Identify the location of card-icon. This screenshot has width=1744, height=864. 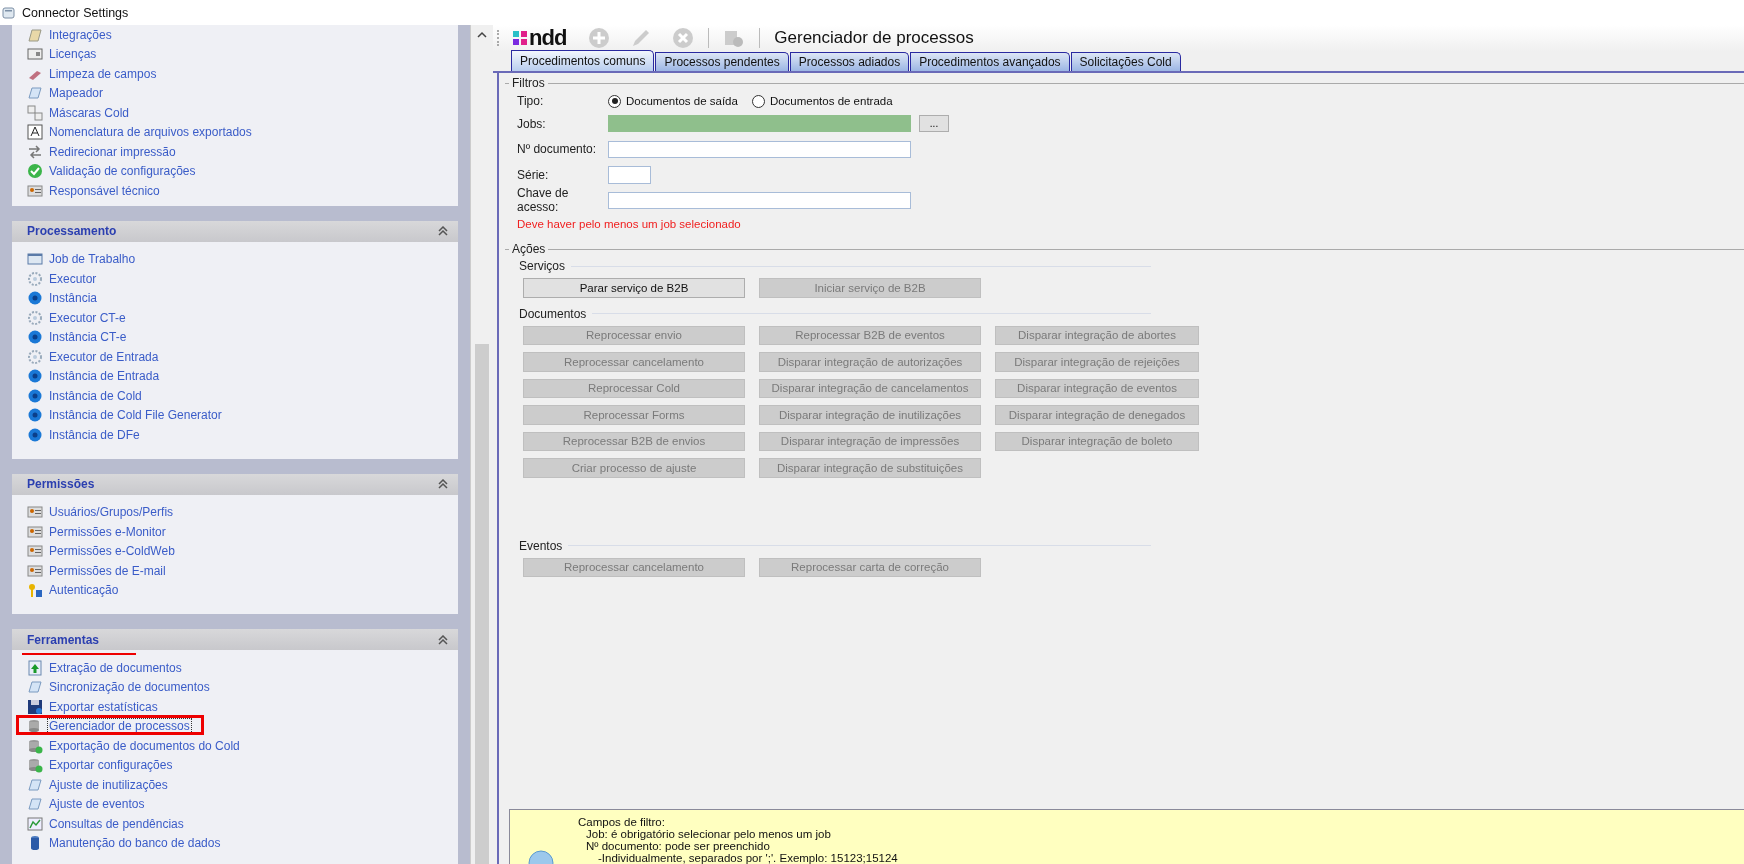
(35, 54).